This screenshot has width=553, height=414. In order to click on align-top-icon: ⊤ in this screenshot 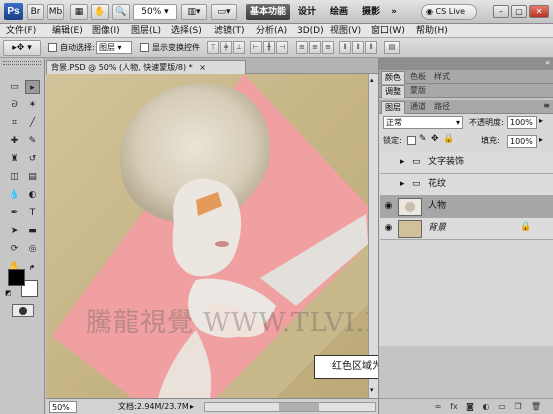, I will do `click(213, 47)`.